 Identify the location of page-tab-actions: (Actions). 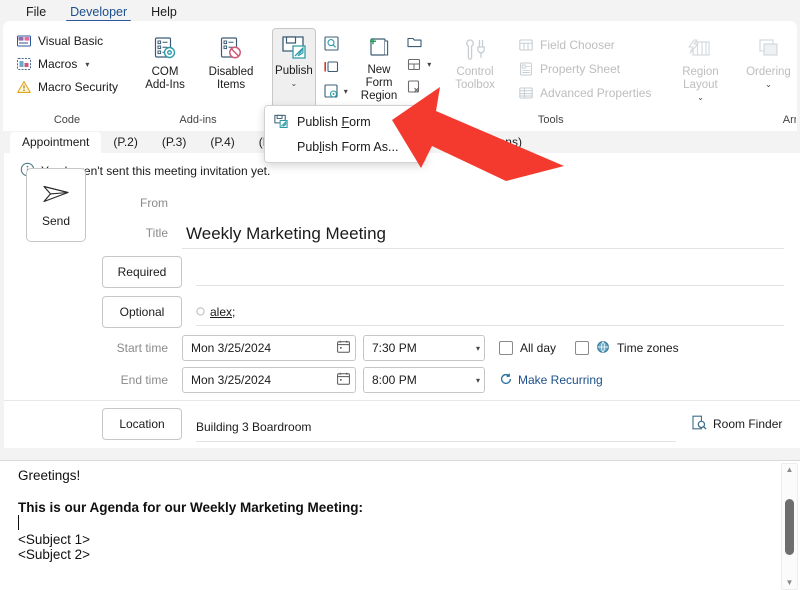
(498, 142).